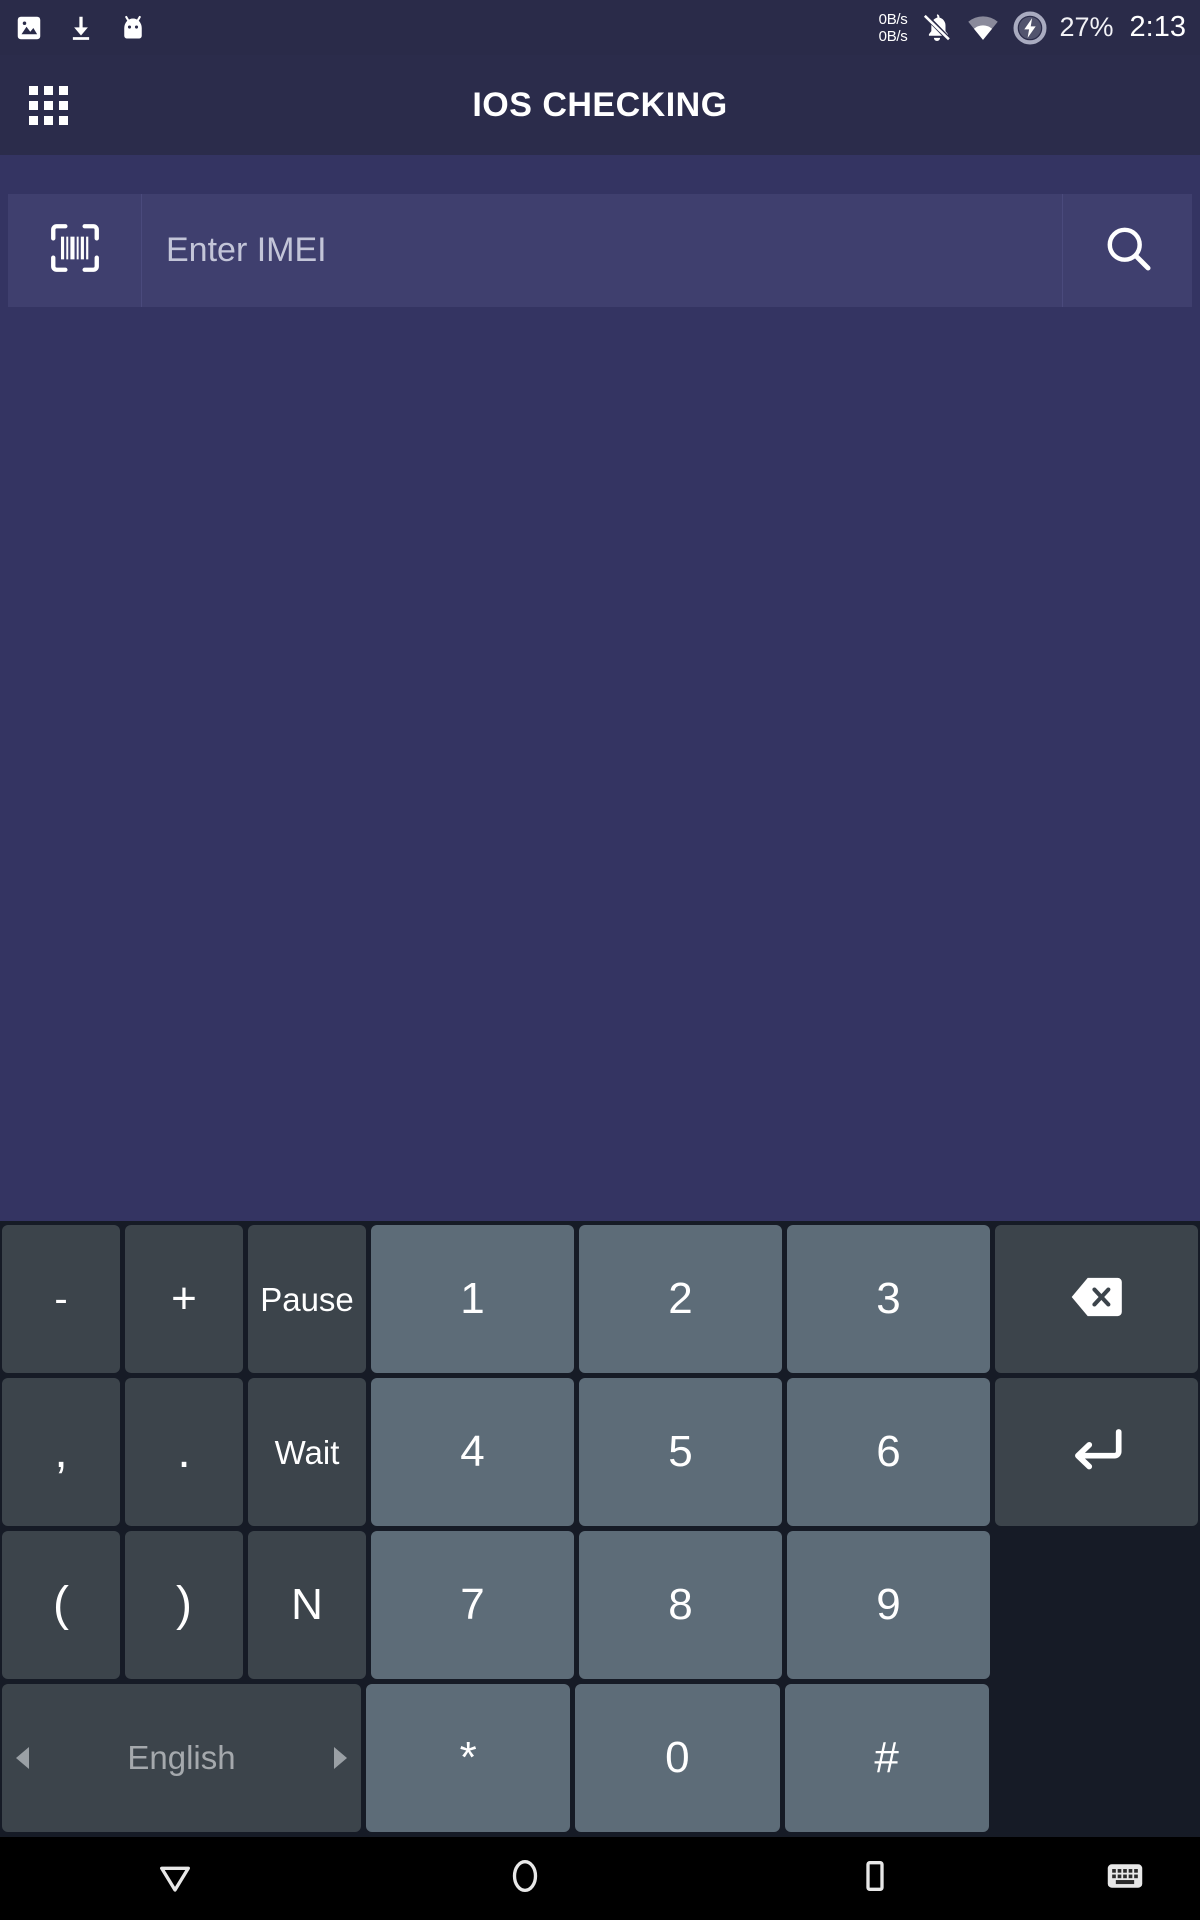 Image resolution: width=1200 pixels, height=1920 pixels. What do you see at coordinates (184, 1452) in the screenshot?
I see `key-period: .` at bounding box center [184, 1452].